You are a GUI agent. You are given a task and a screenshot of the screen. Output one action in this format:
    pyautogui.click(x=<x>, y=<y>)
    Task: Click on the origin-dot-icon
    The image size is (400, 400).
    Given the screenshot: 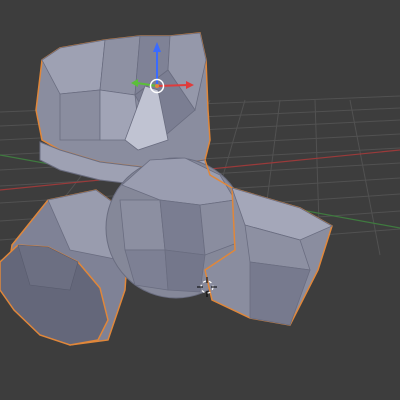 What is the action you would take?
    pyautogui.click(x=157, y=86)
    